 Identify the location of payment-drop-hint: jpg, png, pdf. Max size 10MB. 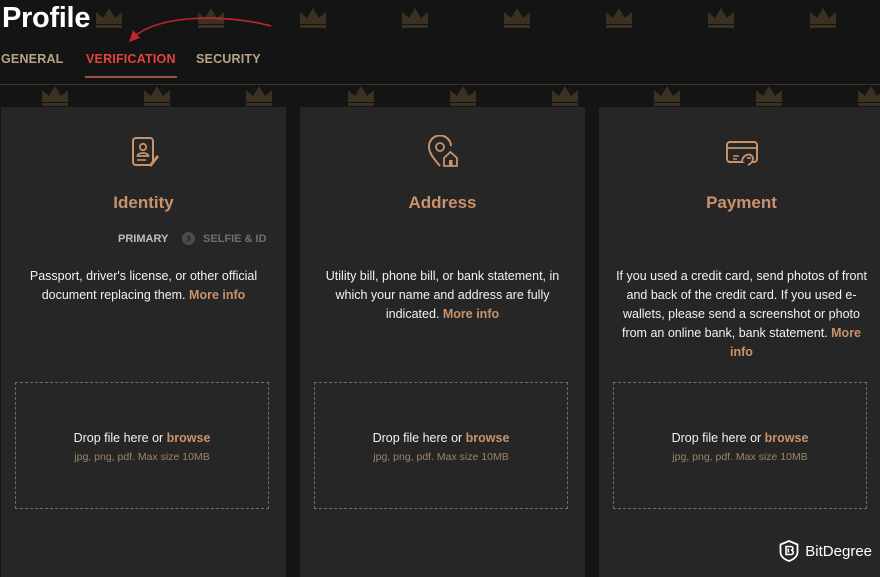
(740, 457).